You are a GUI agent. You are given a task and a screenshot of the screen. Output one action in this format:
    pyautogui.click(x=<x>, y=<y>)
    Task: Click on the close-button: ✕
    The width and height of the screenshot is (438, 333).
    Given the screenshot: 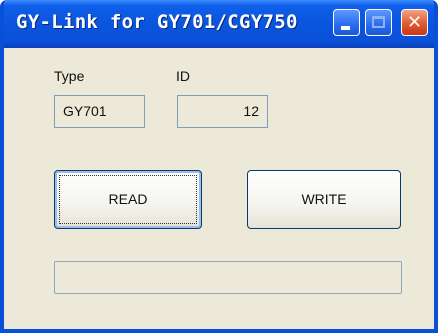 What is the action you would take?
    pyautogui.click(x=414, y=22)
    